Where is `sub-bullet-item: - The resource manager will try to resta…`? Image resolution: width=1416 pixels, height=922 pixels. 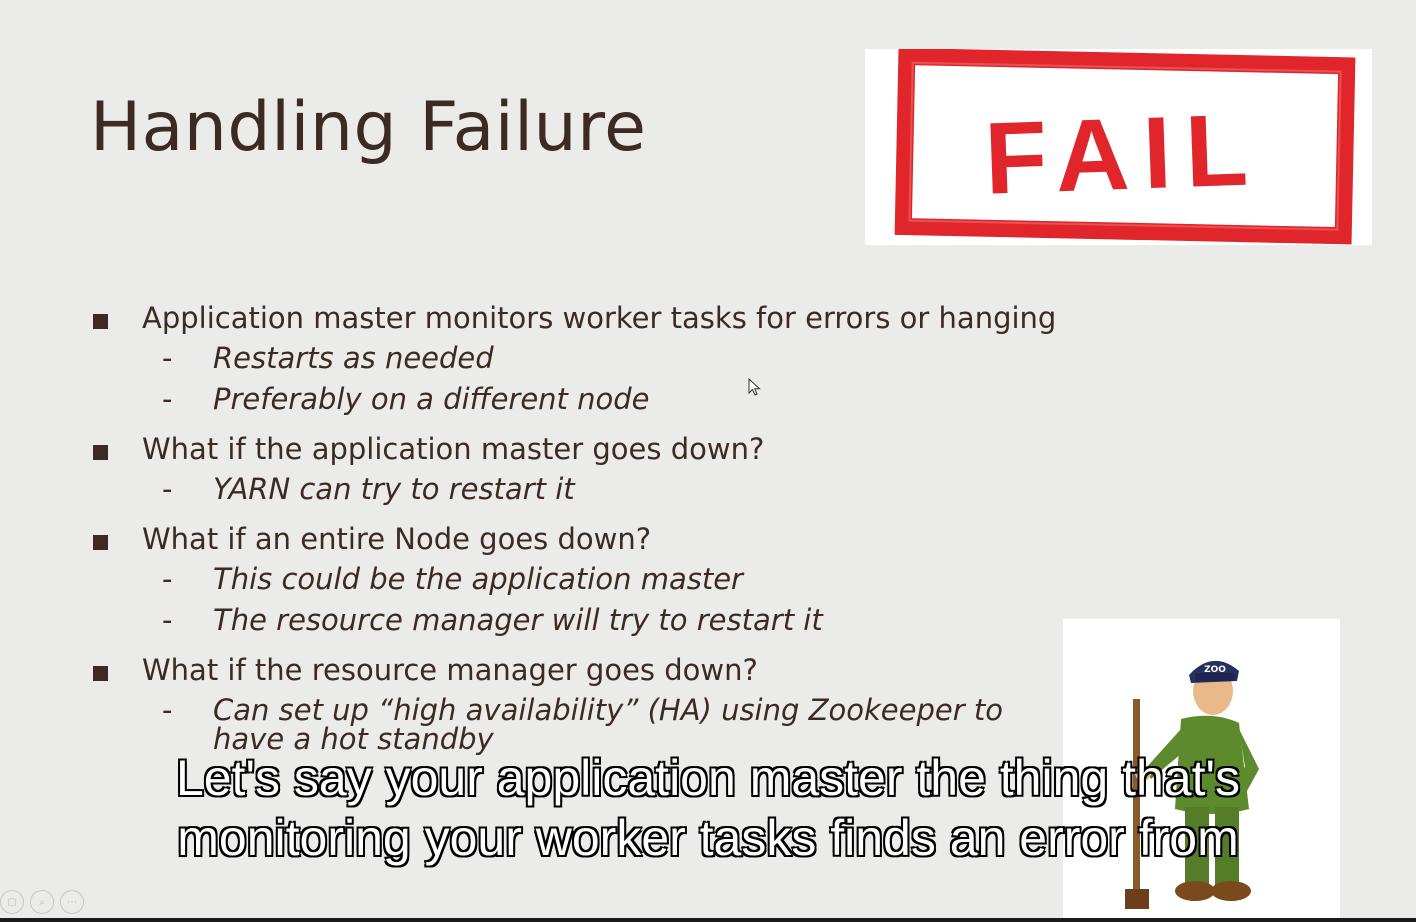
sub-bullet-item: - The resource manager will try to resta… is located at coordinates (570, 620).